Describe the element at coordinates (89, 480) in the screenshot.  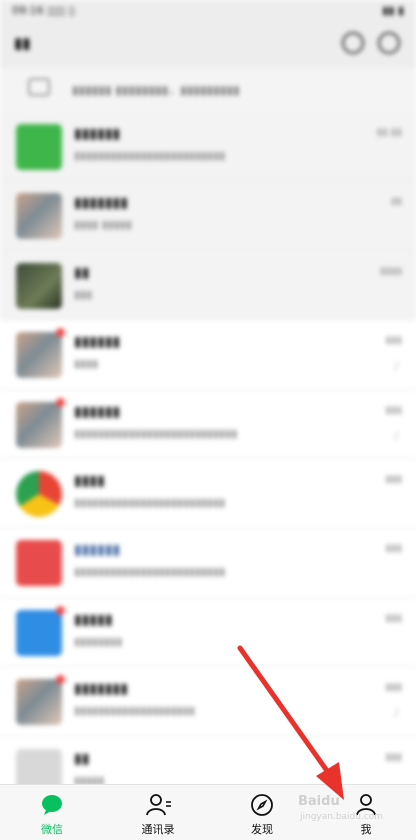
I see `chat-name: ▮▮▮▮` at that location.